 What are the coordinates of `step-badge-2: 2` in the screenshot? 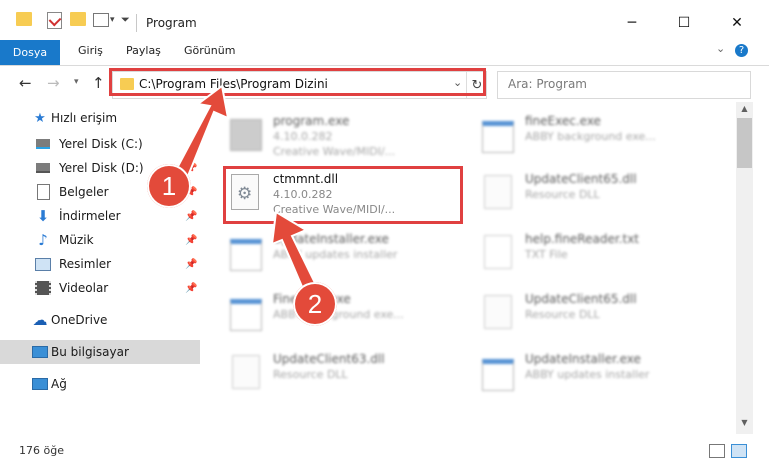 It's located at (315, 304).